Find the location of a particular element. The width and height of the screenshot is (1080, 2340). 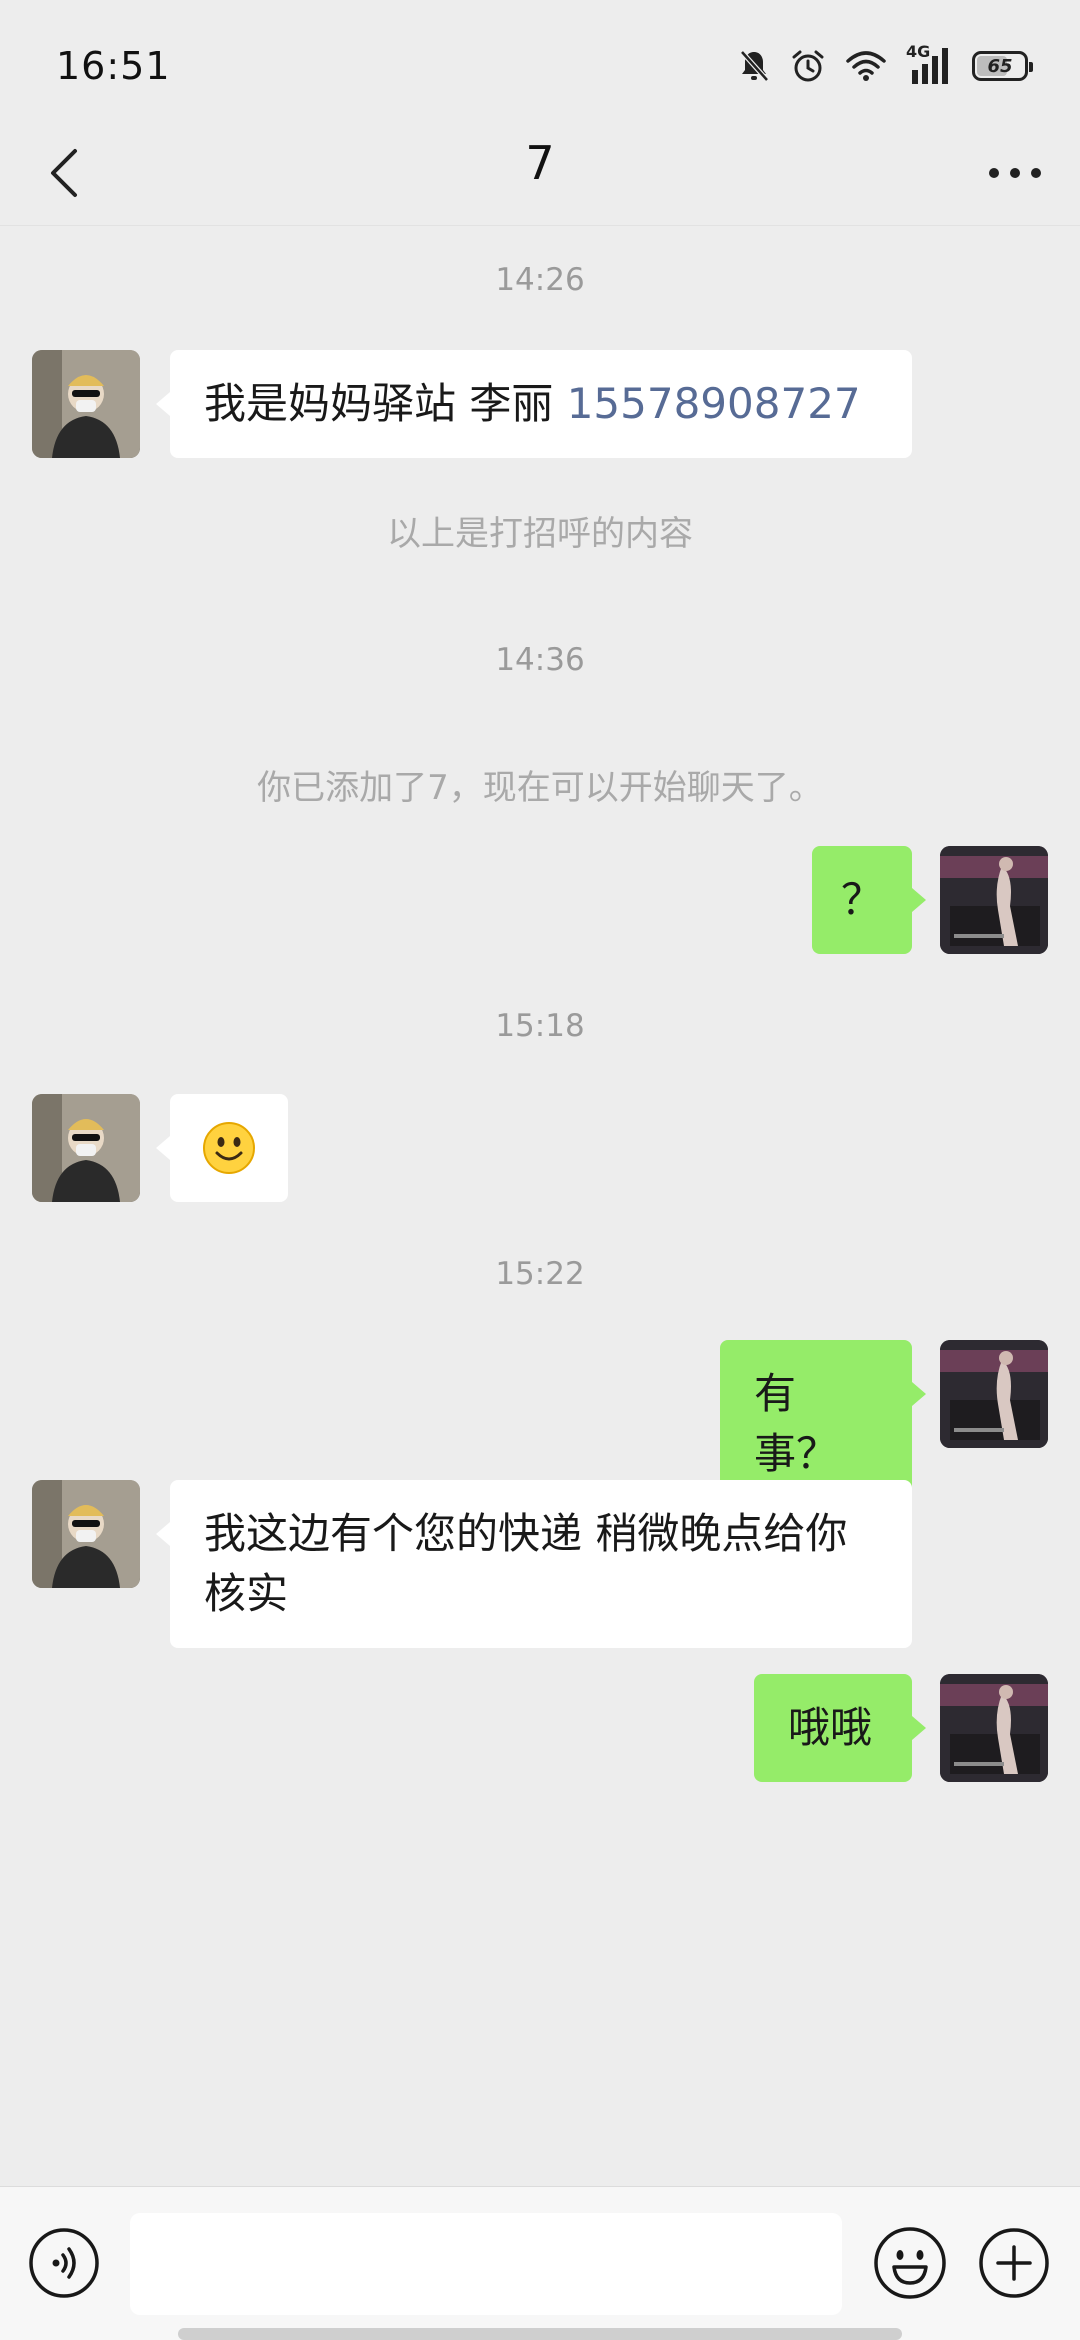

more-dots-icon is located at coordinates (1015, 173).